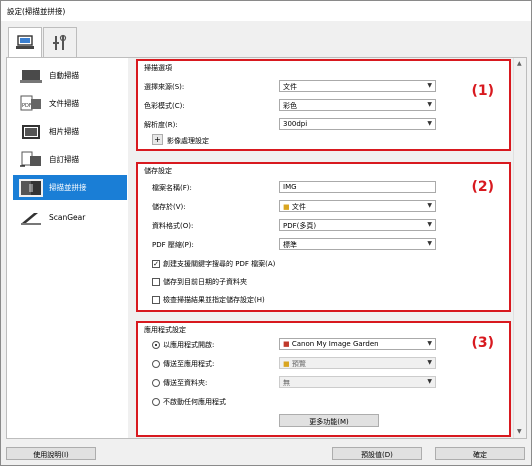  I want to click on sidebar-item-label: 文件掃描, so click(64, 103).